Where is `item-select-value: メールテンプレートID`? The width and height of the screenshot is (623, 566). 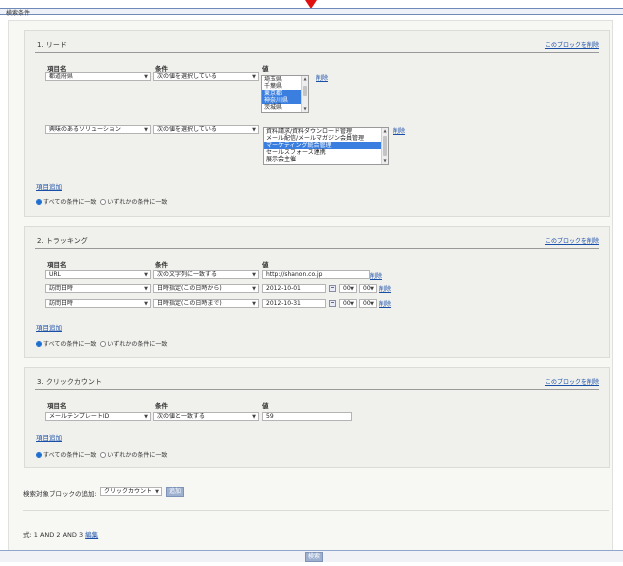 item-select-value: メールテンプレートID is located at coordinates (79, 416).